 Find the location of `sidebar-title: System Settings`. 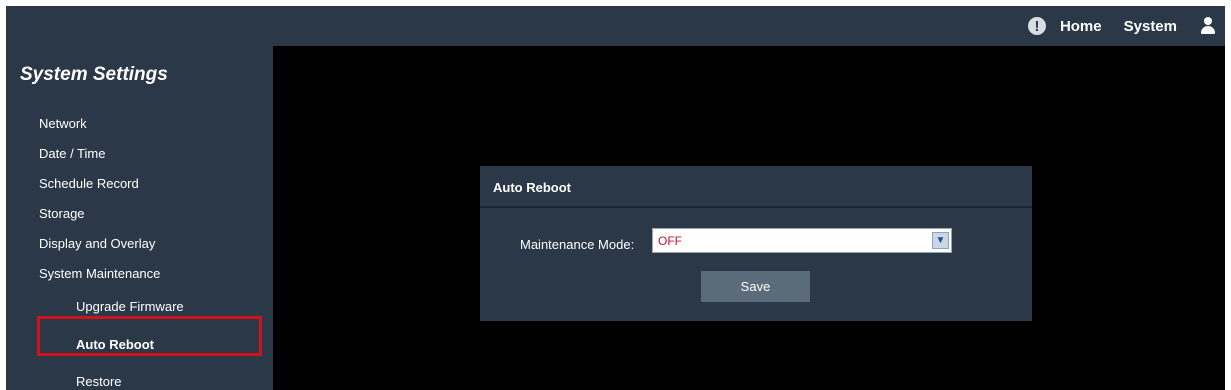

sidebar-title: System Settings is located at coordinates (94, 74).